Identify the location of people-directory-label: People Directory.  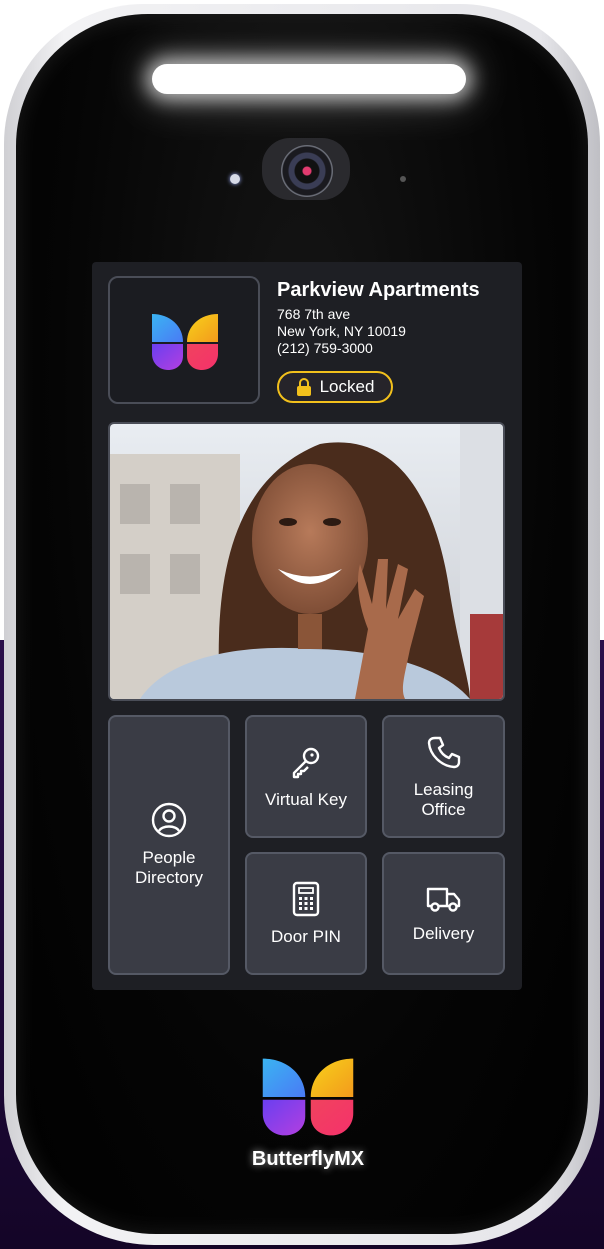
(168, 867).